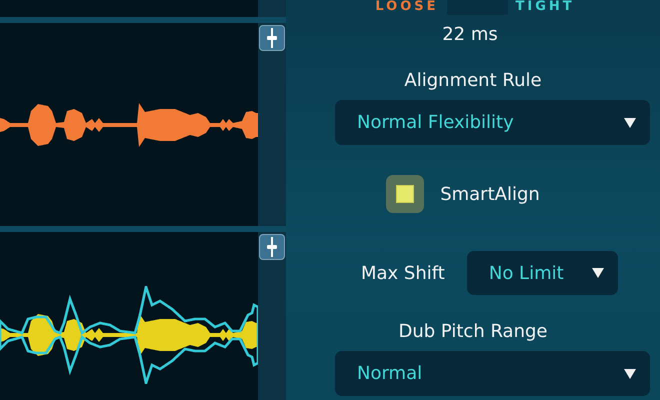  I want to click on dub-pitch-range-dropdown: Normal, so click(492, 373).